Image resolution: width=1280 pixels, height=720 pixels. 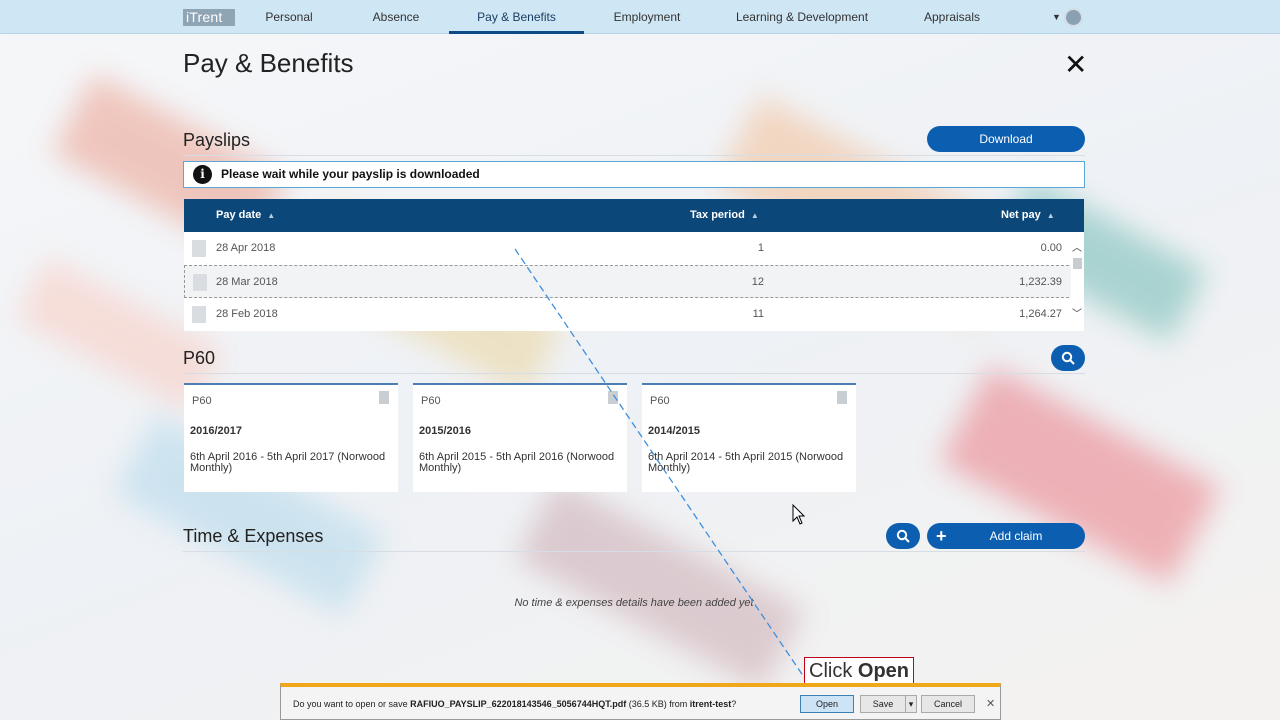 I want to click on col-net-pay: Net pay ▲, so click(x=1028, y=215).